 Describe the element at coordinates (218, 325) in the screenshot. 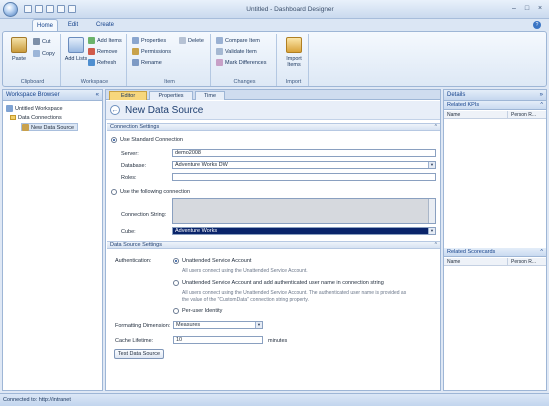

I see `formatting-dimension-dropdown: Measures ▼` at that location.